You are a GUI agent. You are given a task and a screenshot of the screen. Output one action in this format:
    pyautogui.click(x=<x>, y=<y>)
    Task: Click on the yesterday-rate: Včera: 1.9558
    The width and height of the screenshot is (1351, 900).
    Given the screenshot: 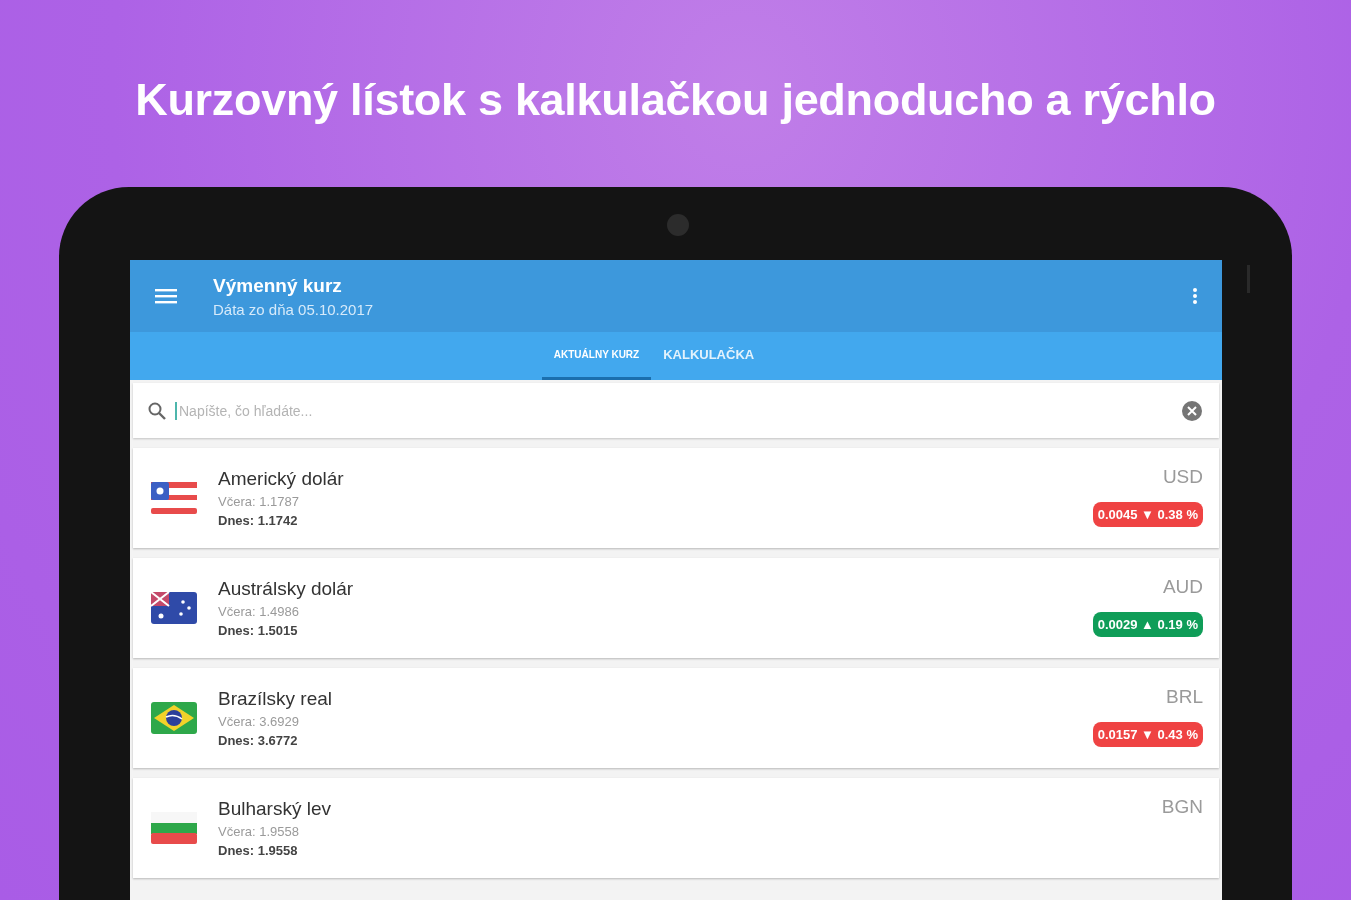 What is the action you would take?
    pyautogui.click(x=259, y=831)
    